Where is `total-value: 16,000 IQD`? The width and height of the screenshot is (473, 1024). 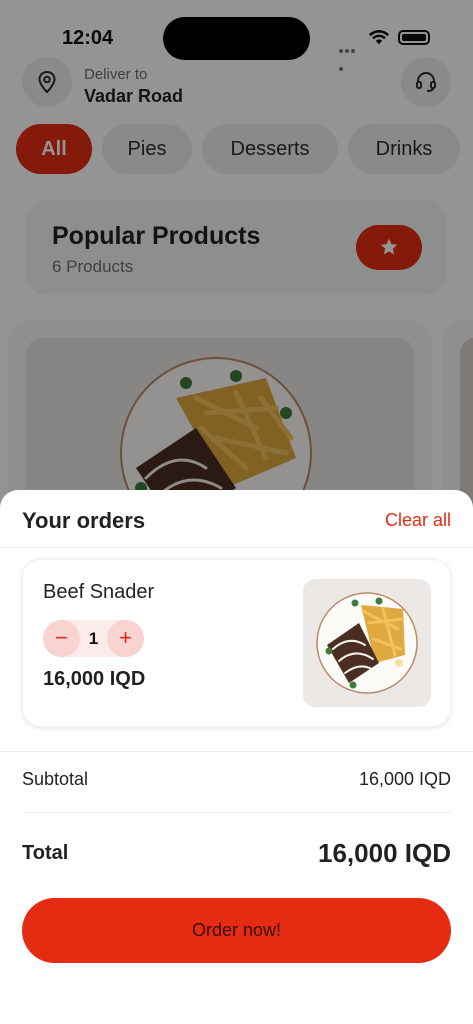 total-value: 16,000 IQD is located at coordinates (384, 853).